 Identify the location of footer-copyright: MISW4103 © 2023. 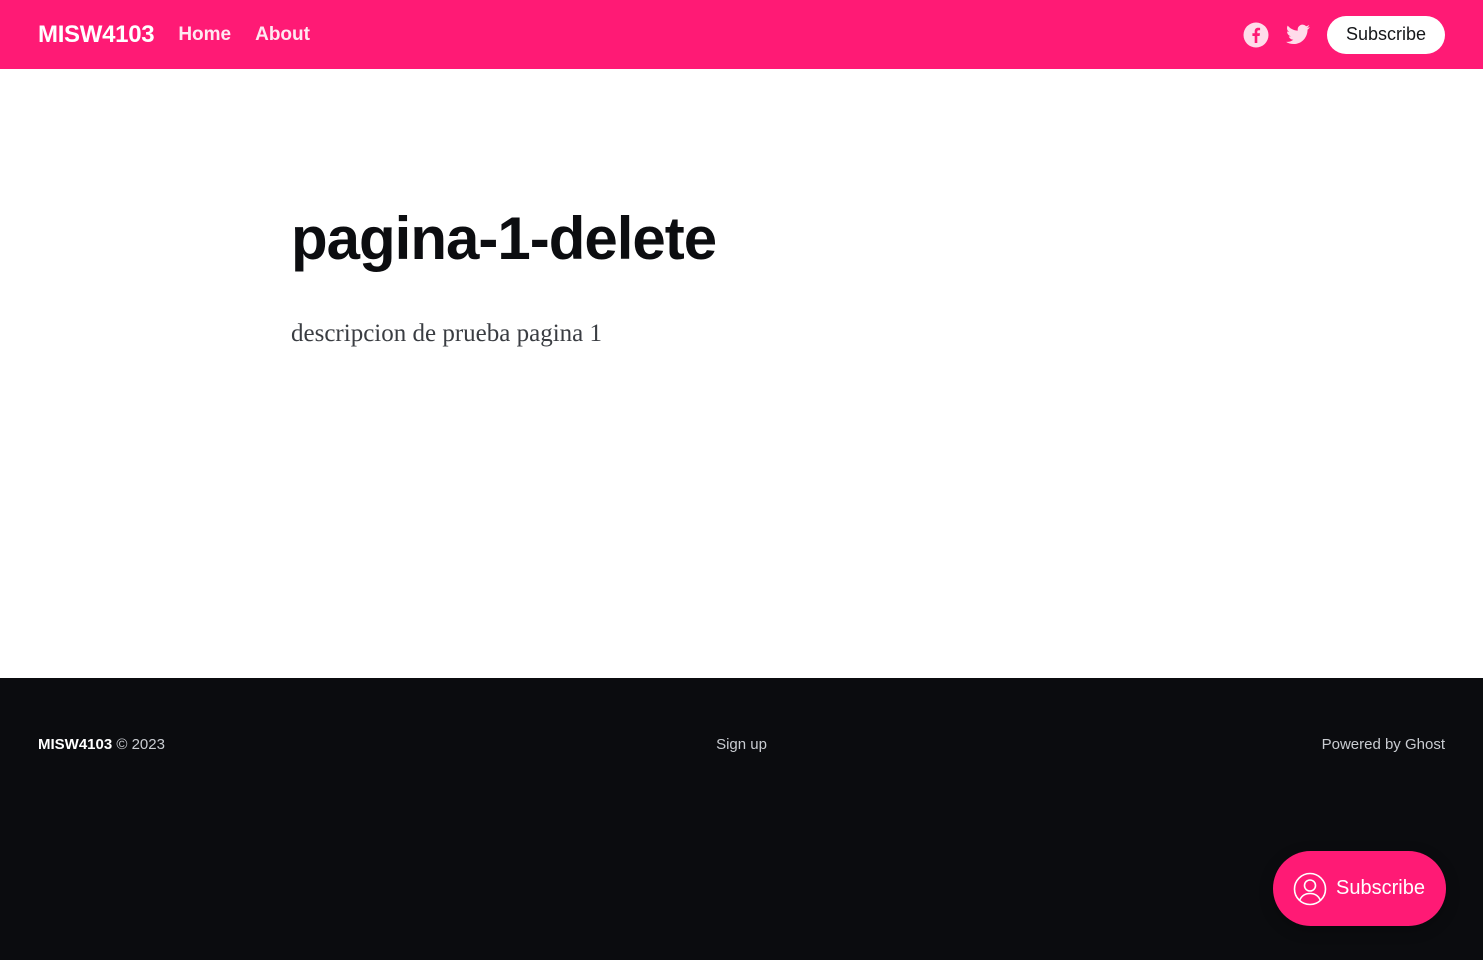
(101, 744).